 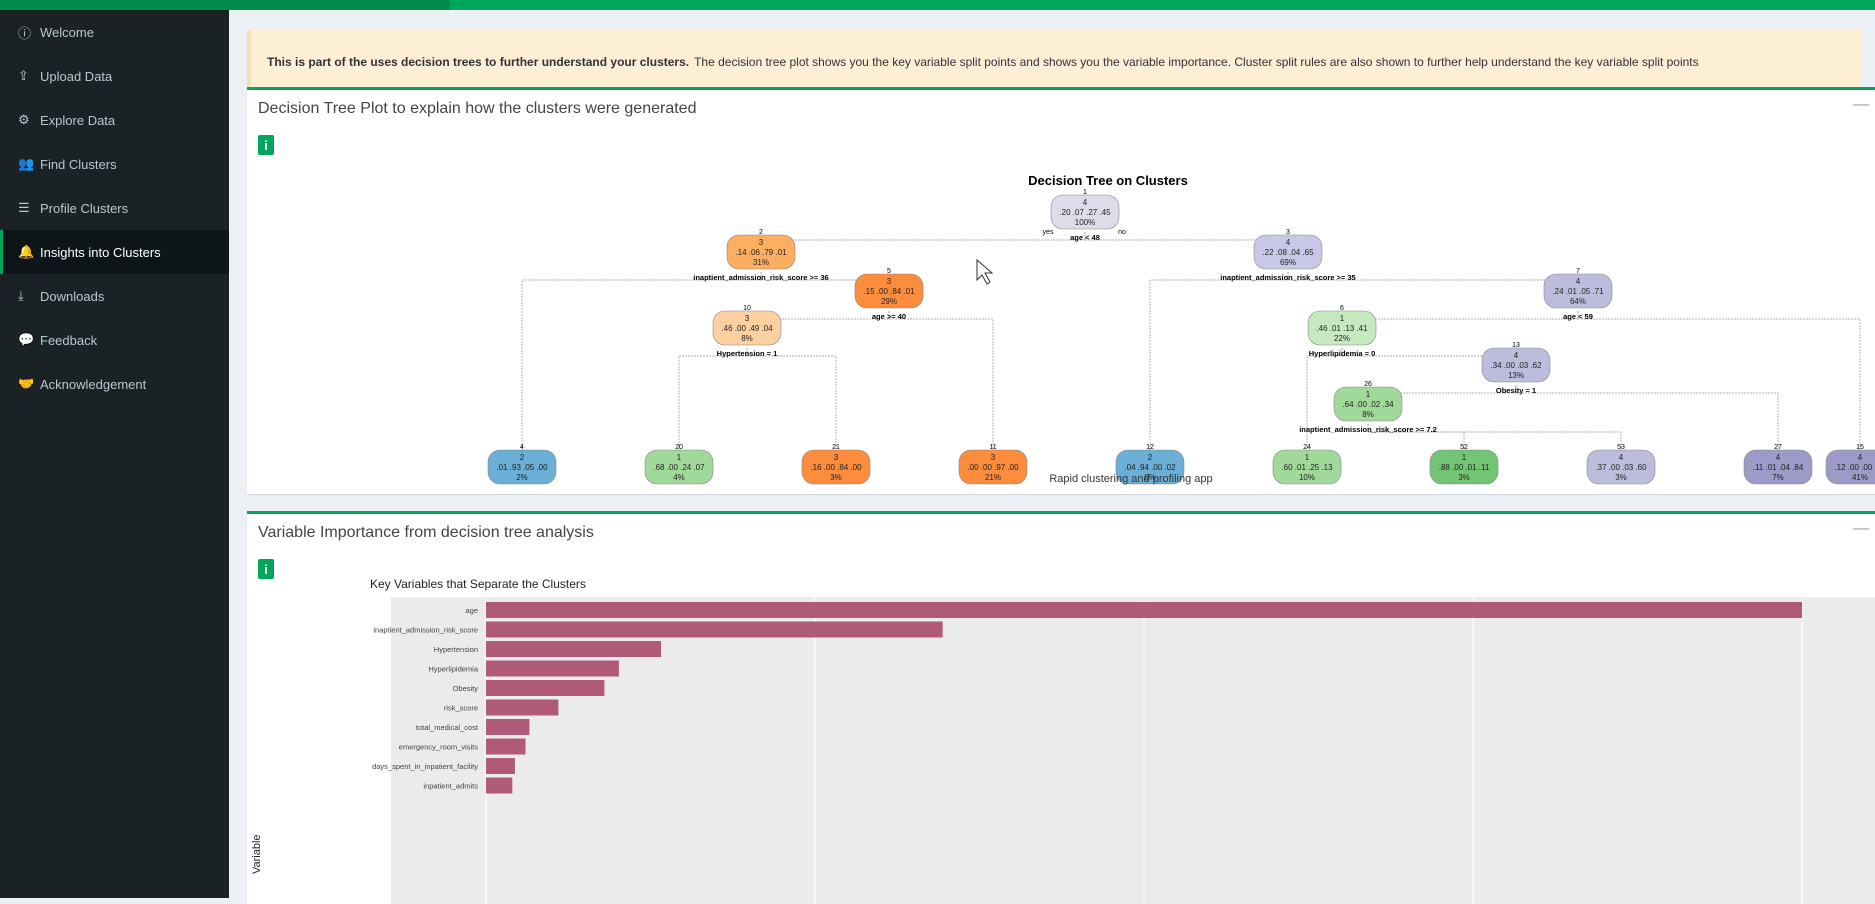 What do you see at coordinates (456, 649) in the screenshot?
I see `y-tick-label: Hypertension` at bounding box center [456, 649].